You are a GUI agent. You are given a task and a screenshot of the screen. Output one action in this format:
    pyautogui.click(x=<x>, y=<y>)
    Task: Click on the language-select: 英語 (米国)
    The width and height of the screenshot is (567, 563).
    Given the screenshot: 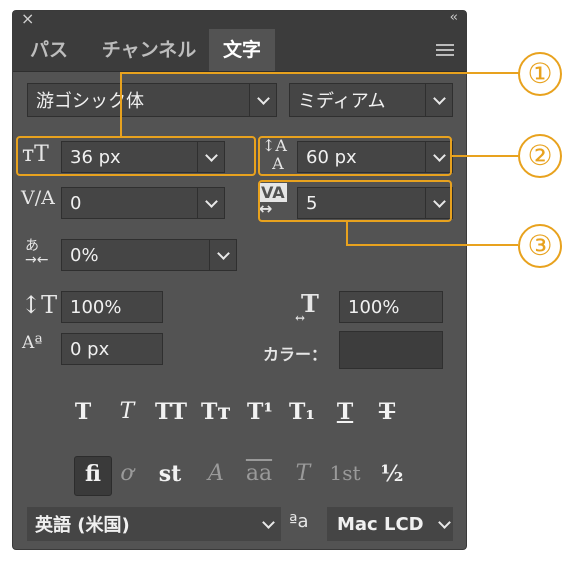 What is the action you would take?
    pyautogui.click(x=154, y=524)
    